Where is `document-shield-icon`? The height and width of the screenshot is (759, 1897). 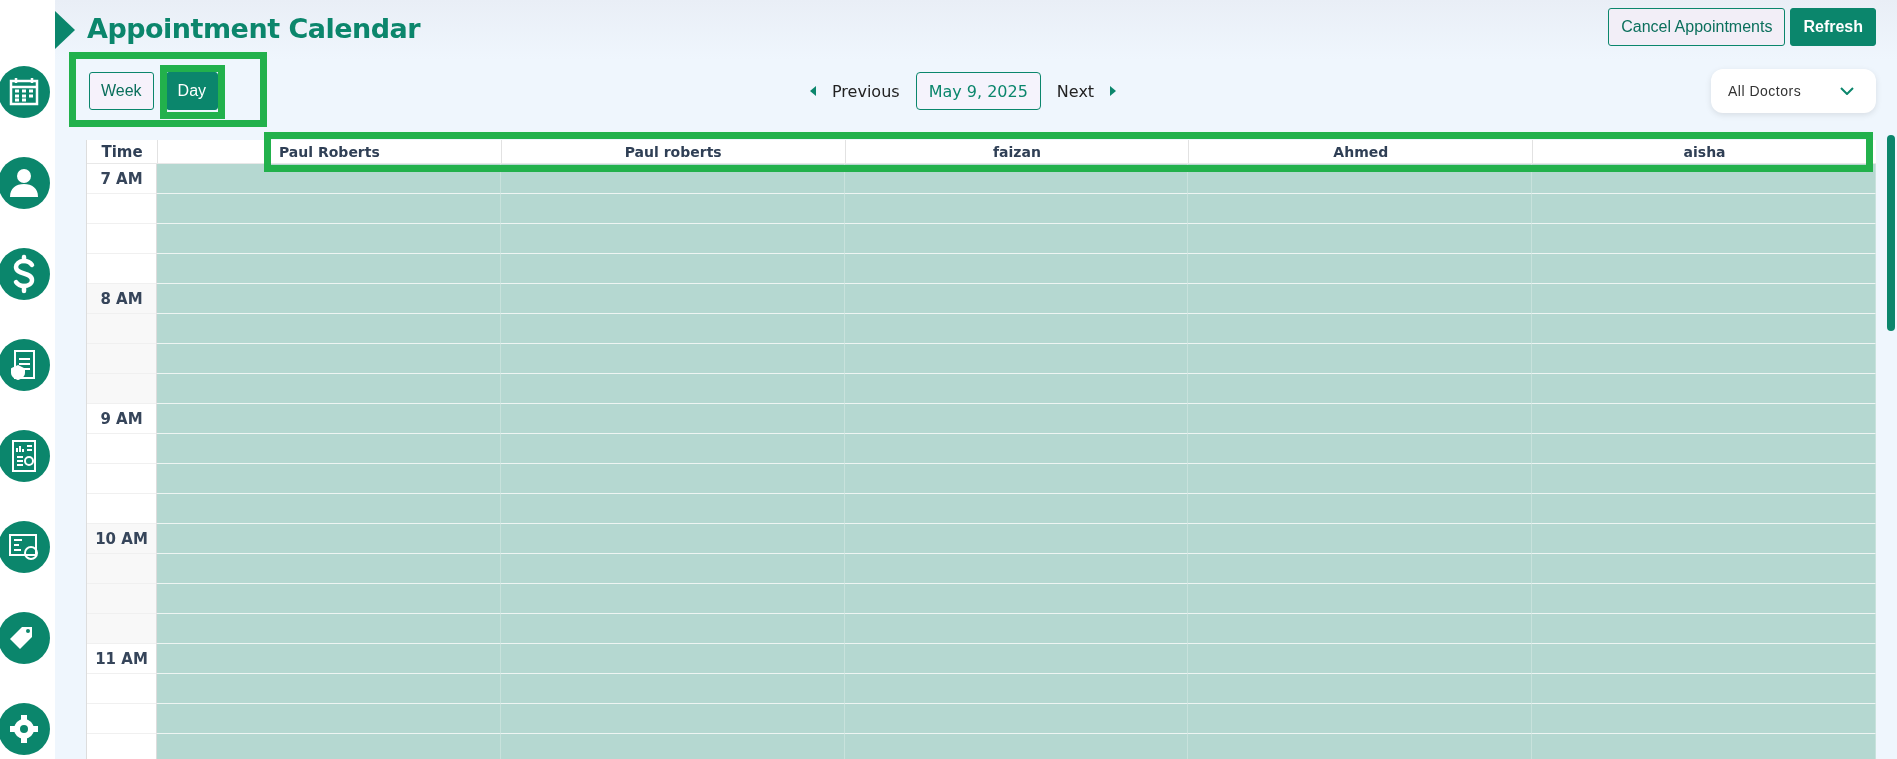 document-shield-icon is located at coordinates (25, 365).